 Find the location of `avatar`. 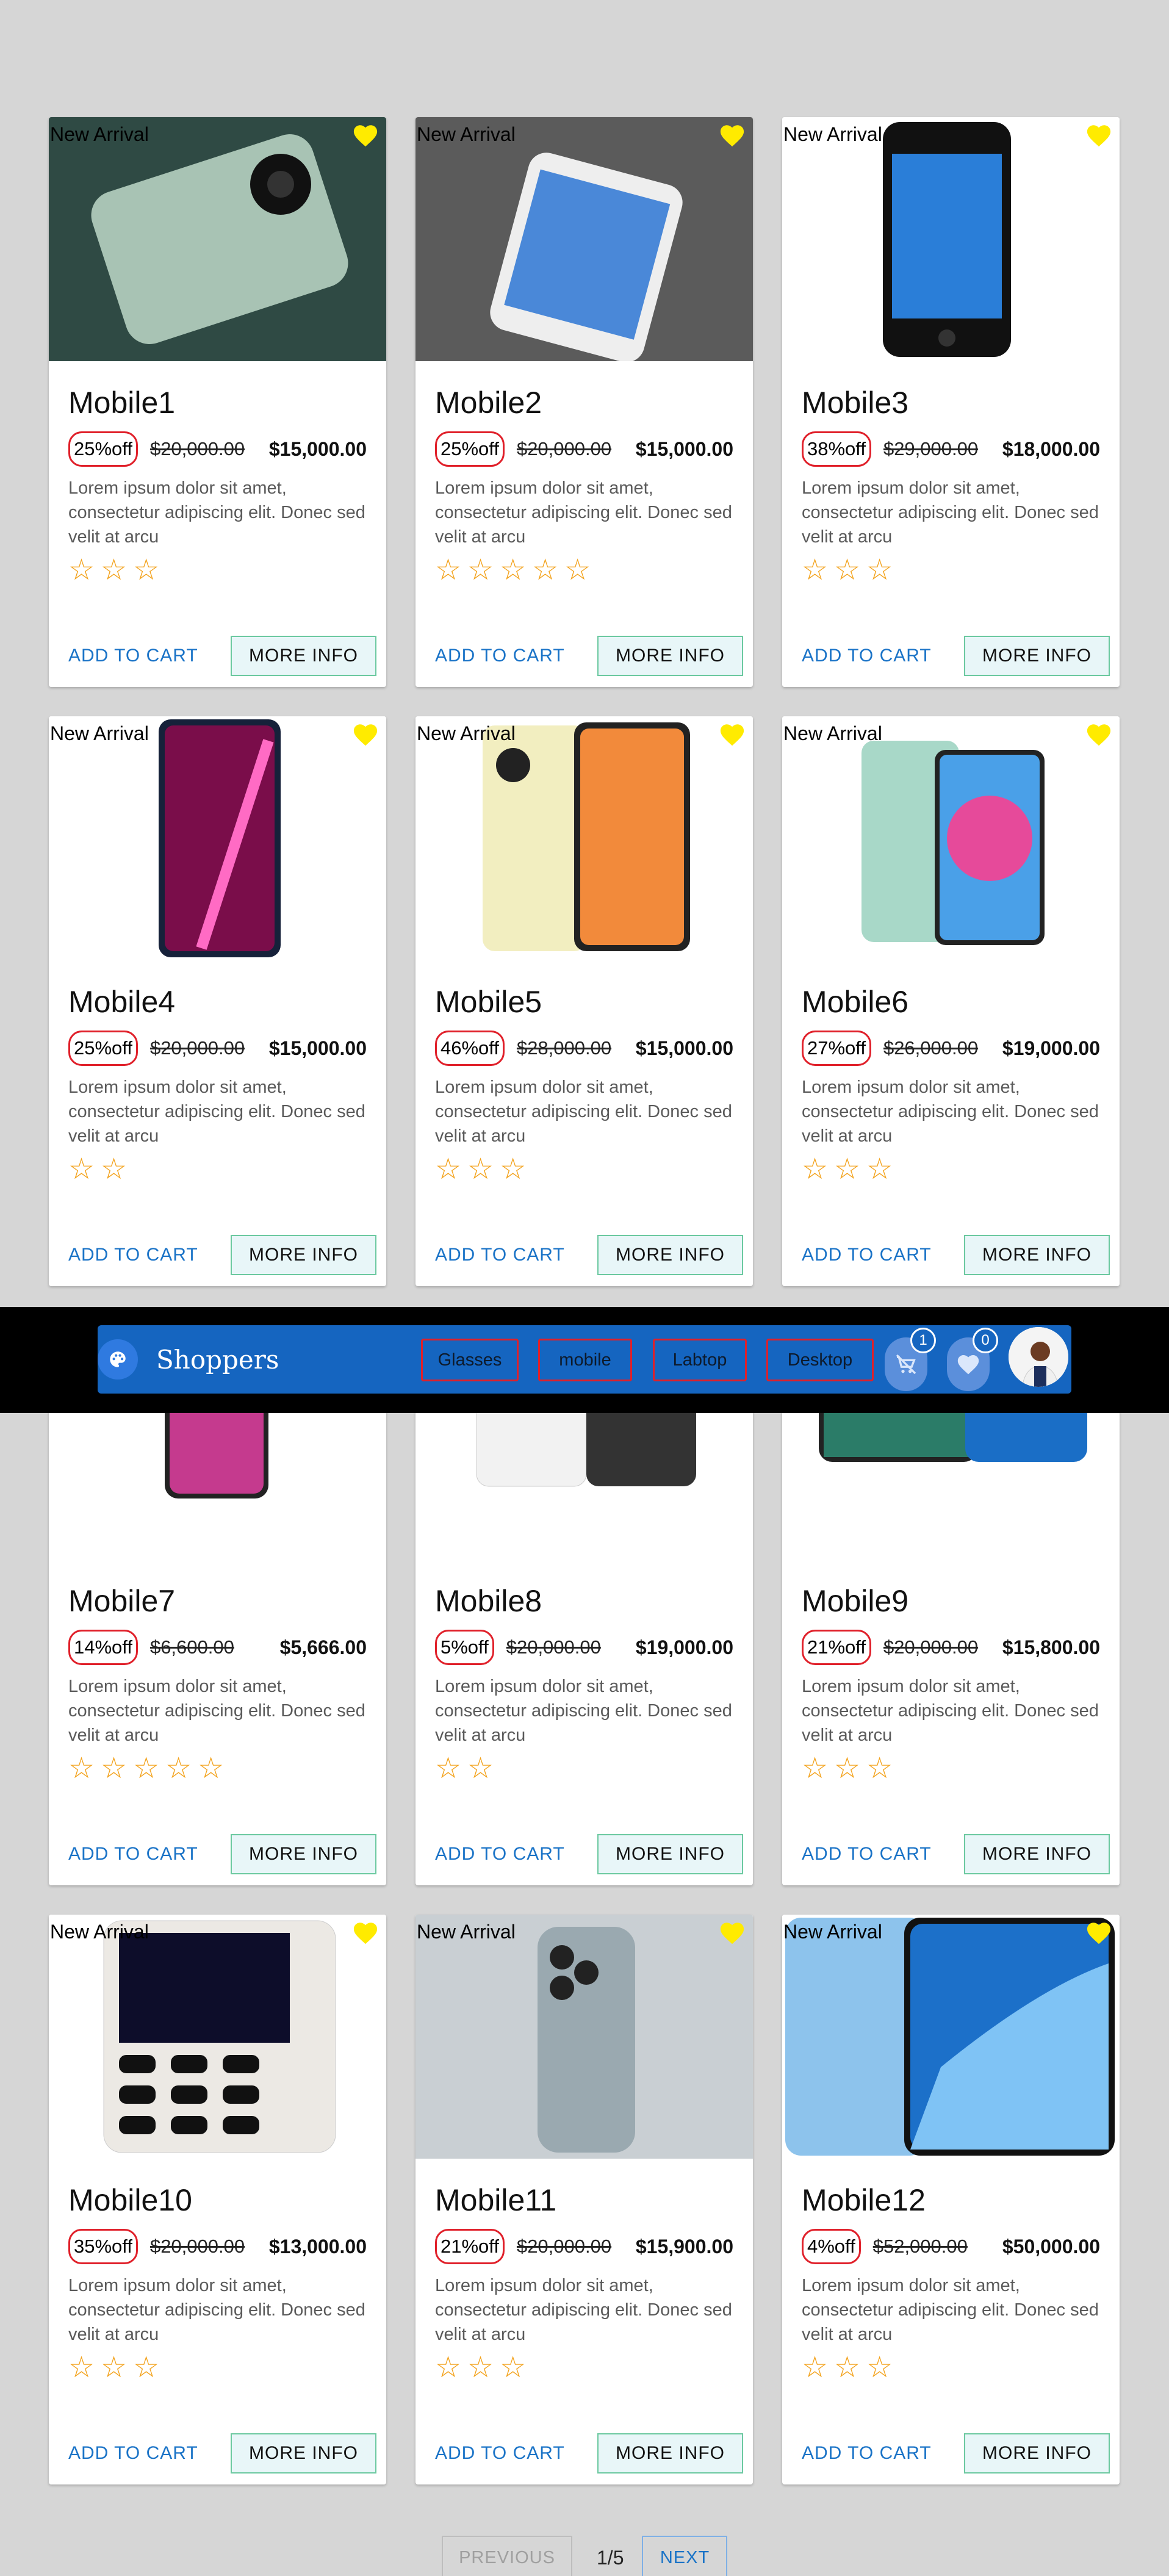

avatar is located at coordinates (1038, 1357).